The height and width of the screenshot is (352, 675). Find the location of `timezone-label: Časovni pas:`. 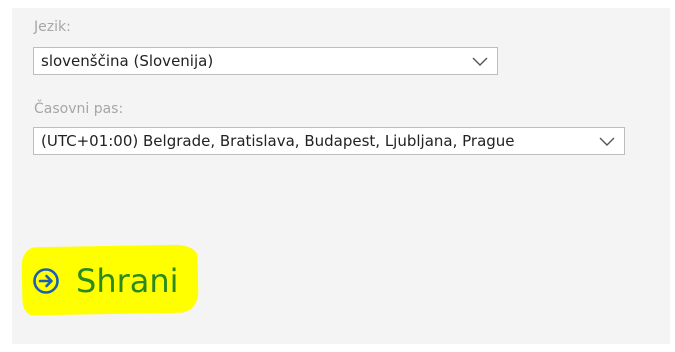

timezone-label: Časovni pas: is located at coordinates (79, 109).